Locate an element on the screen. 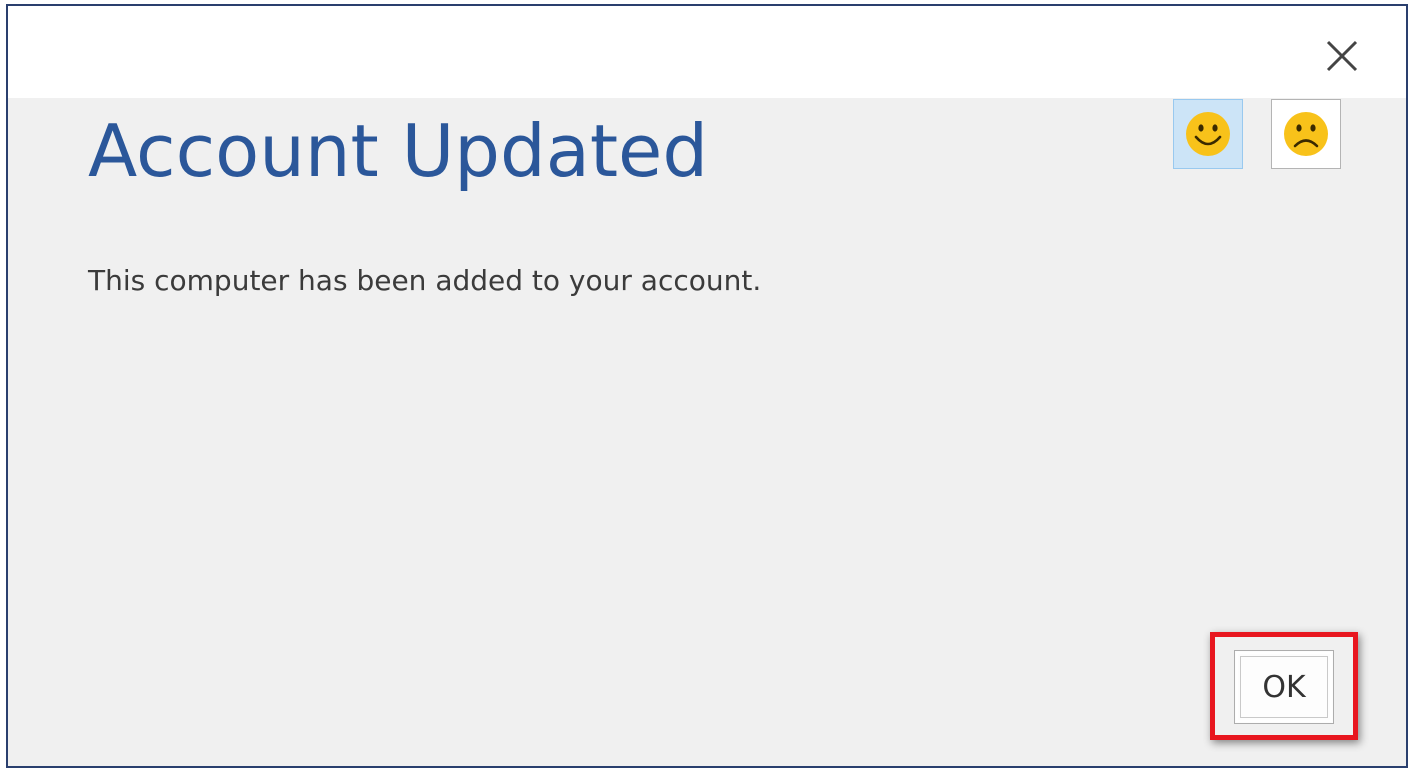 The width and height of the screenshot is (1418, 776). frowny-face-icon is located at coordinates (1306, 134).